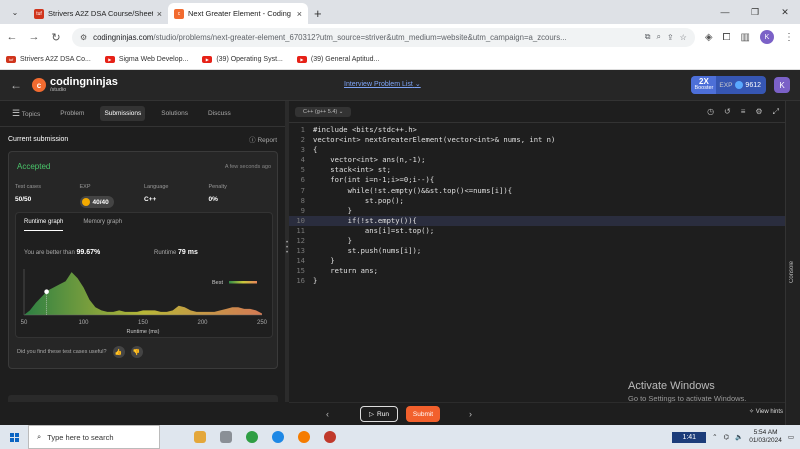  What do you see at coordinates (278, 437) in the screenshot?
I see `edge-icon` at bounding box center [278, 437].